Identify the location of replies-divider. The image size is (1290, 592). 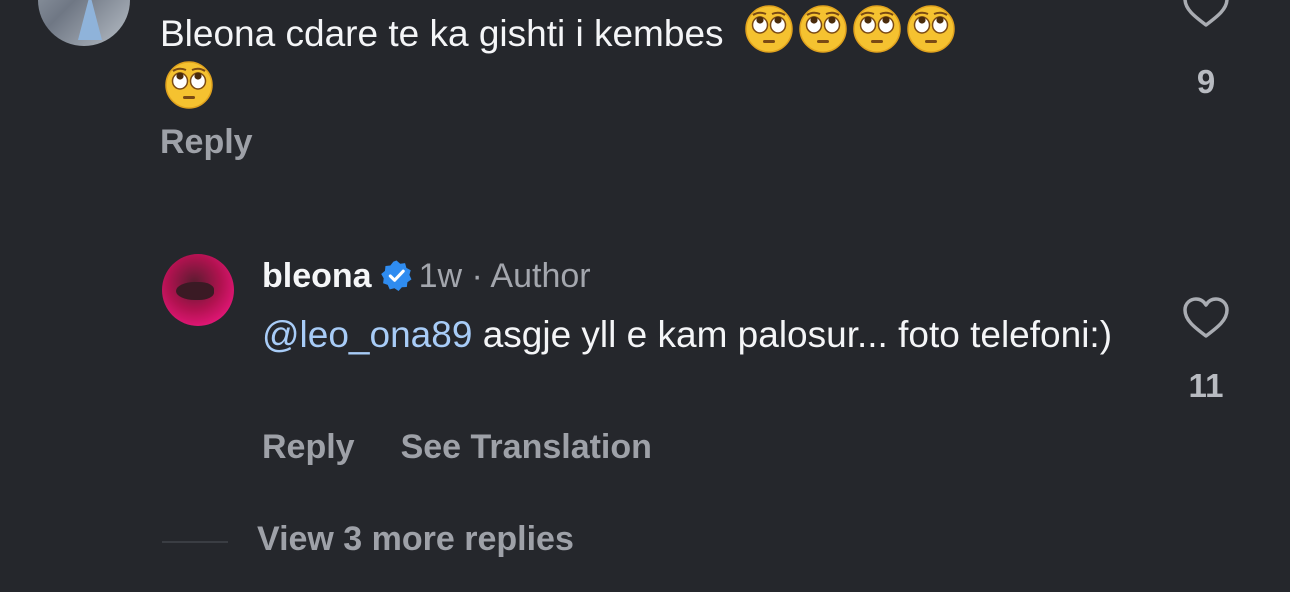
(195, 542).